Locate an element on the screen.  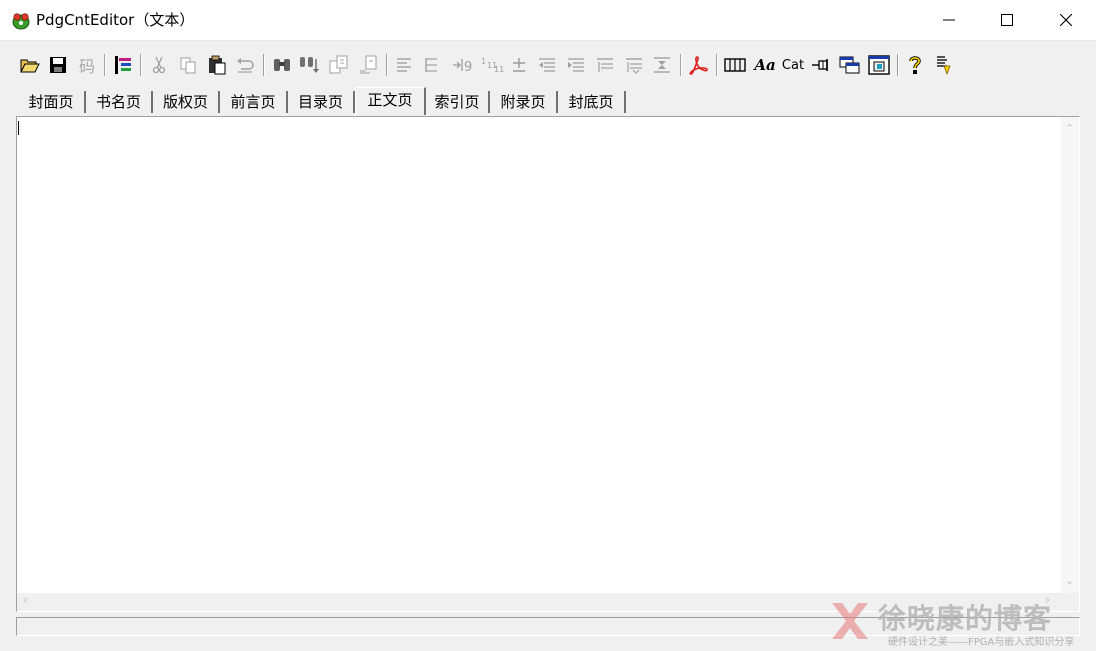
horizontal-scrollbar: ‹ › is located at coordinates (539, 602).